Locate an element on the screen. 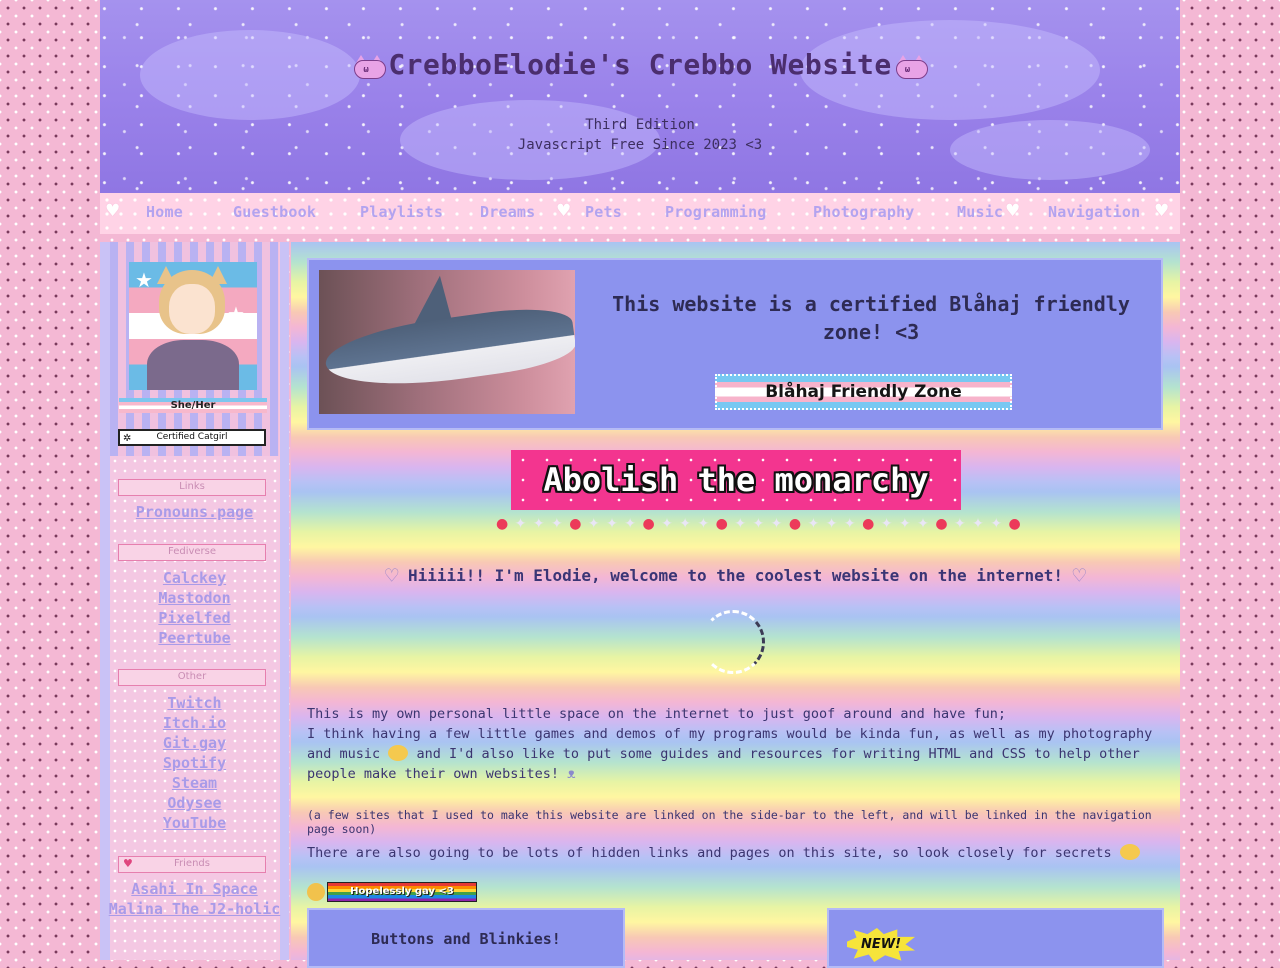  friends-heading: ♥ Friends is located at coordinates (192, 864).